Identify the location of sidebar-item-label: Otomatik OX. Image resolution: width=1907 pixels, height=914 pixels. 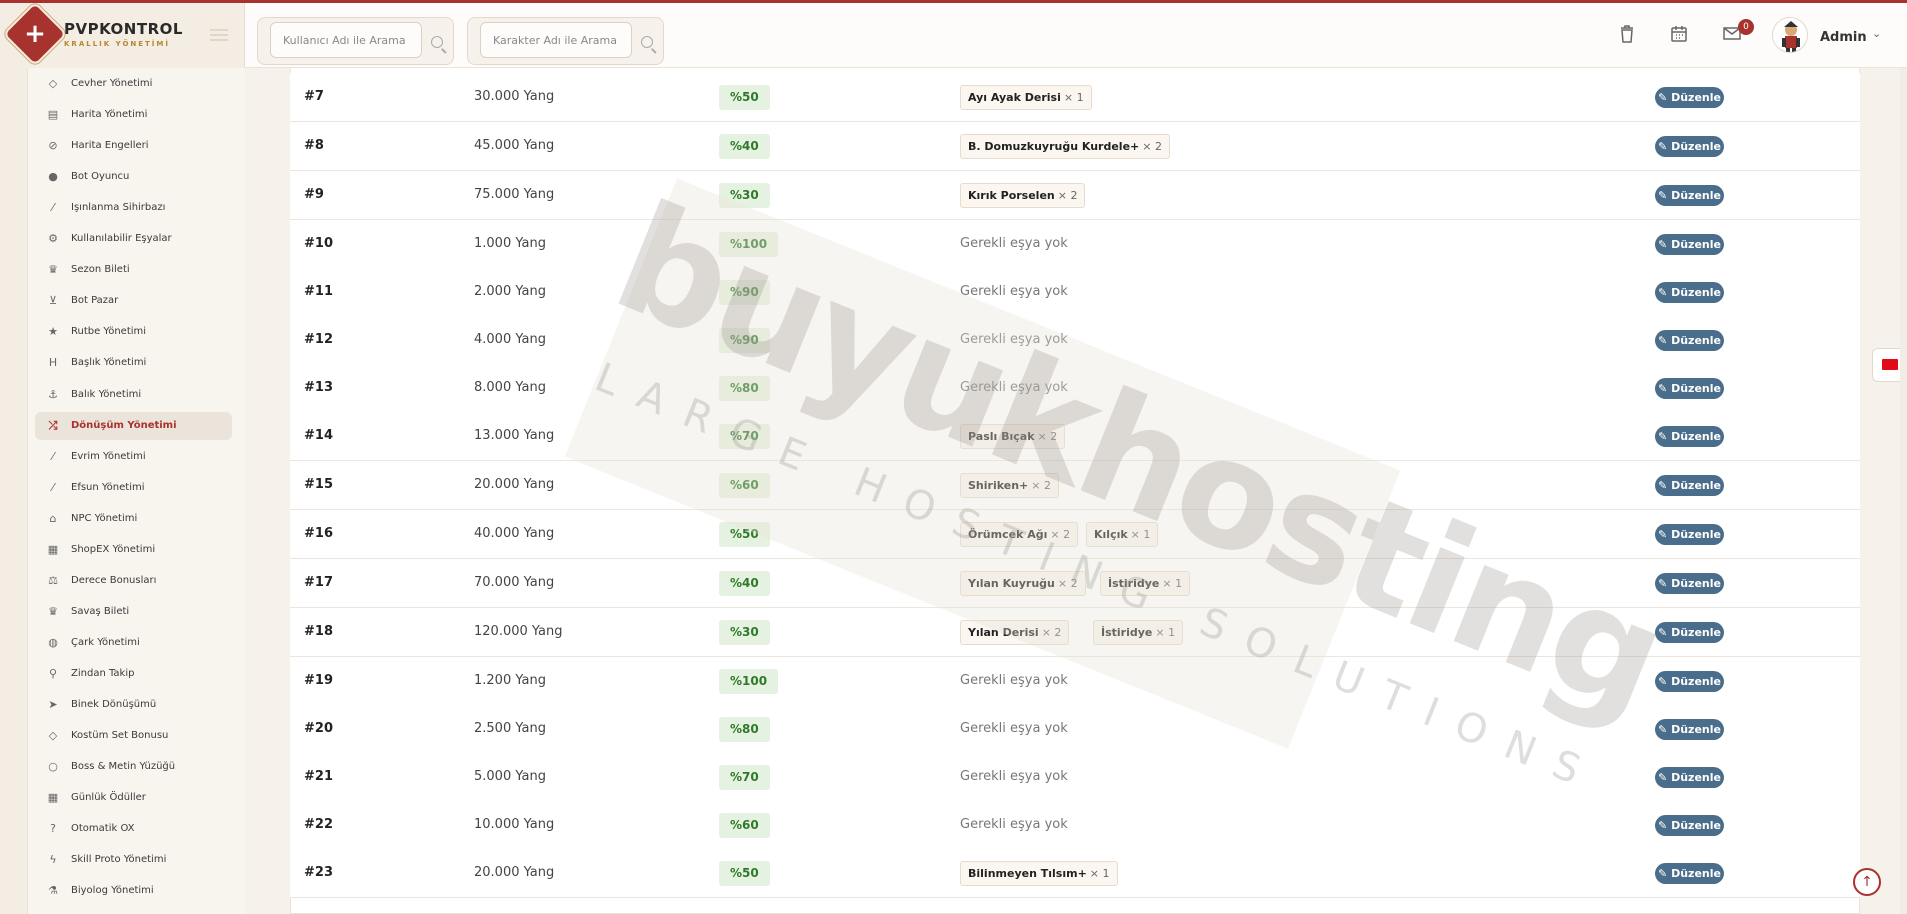
(103, 829).